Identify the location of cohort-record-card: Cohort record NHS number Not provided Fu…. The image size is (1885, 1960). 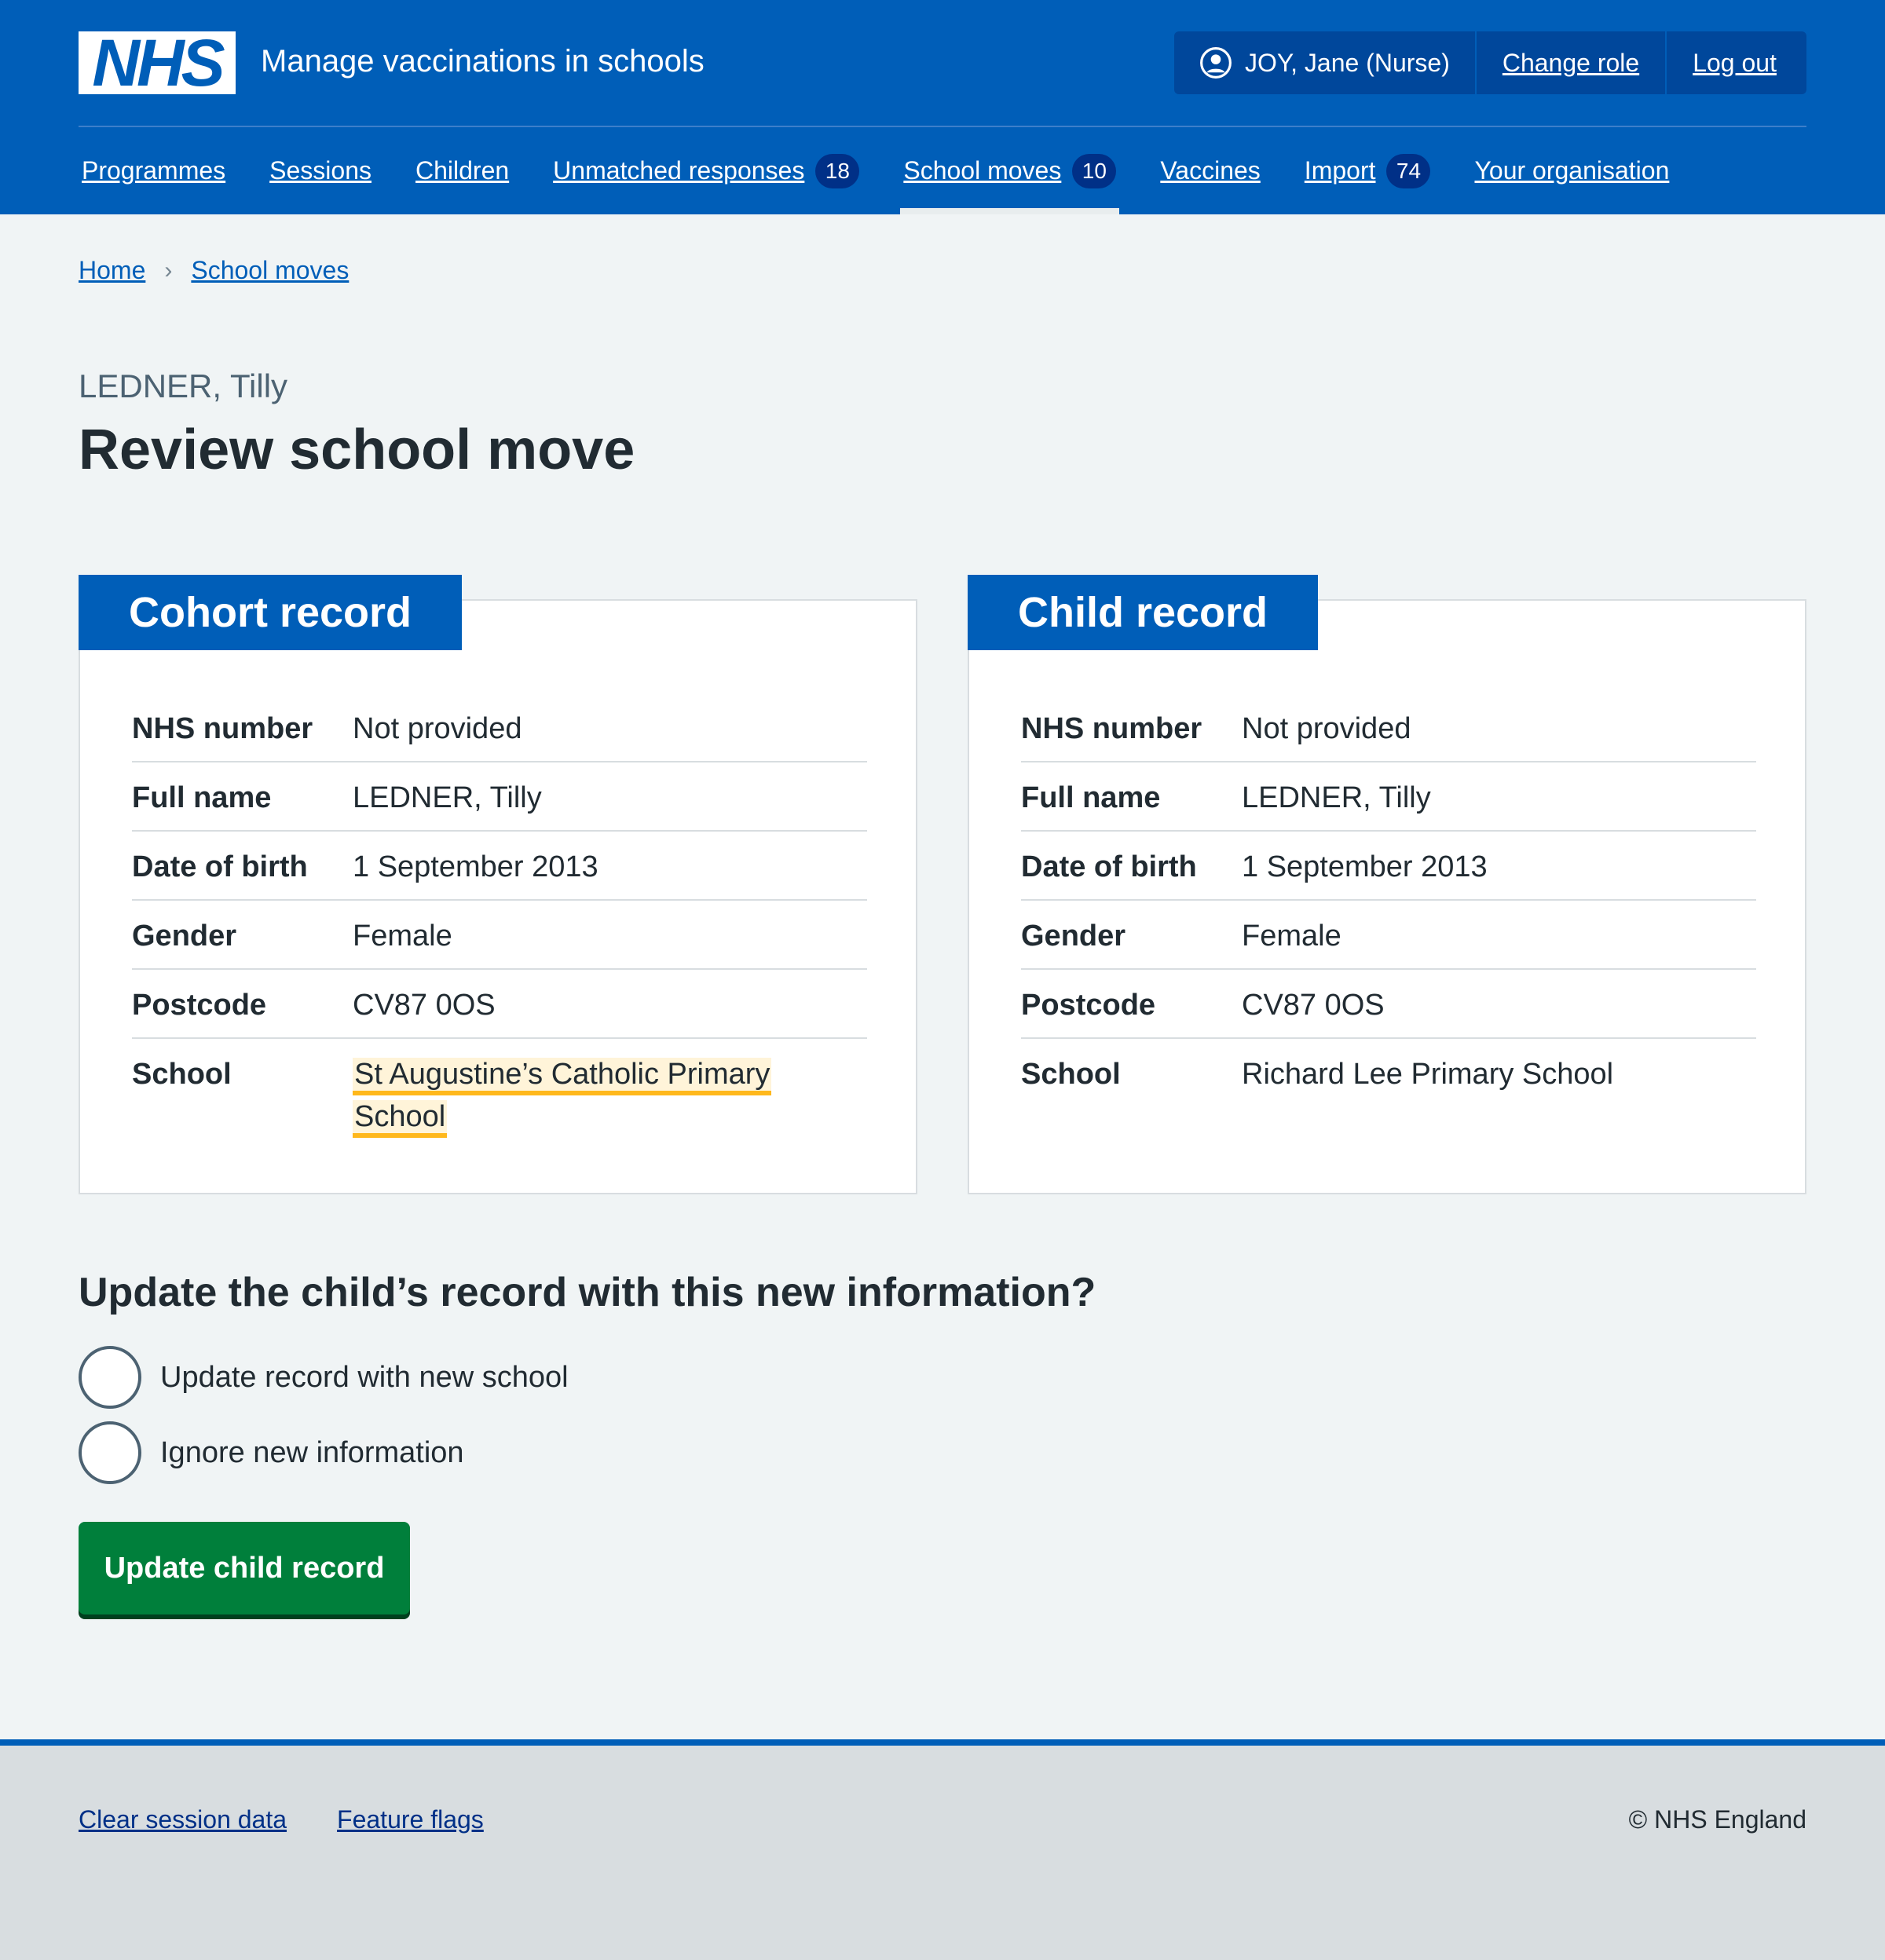
(498, 884).